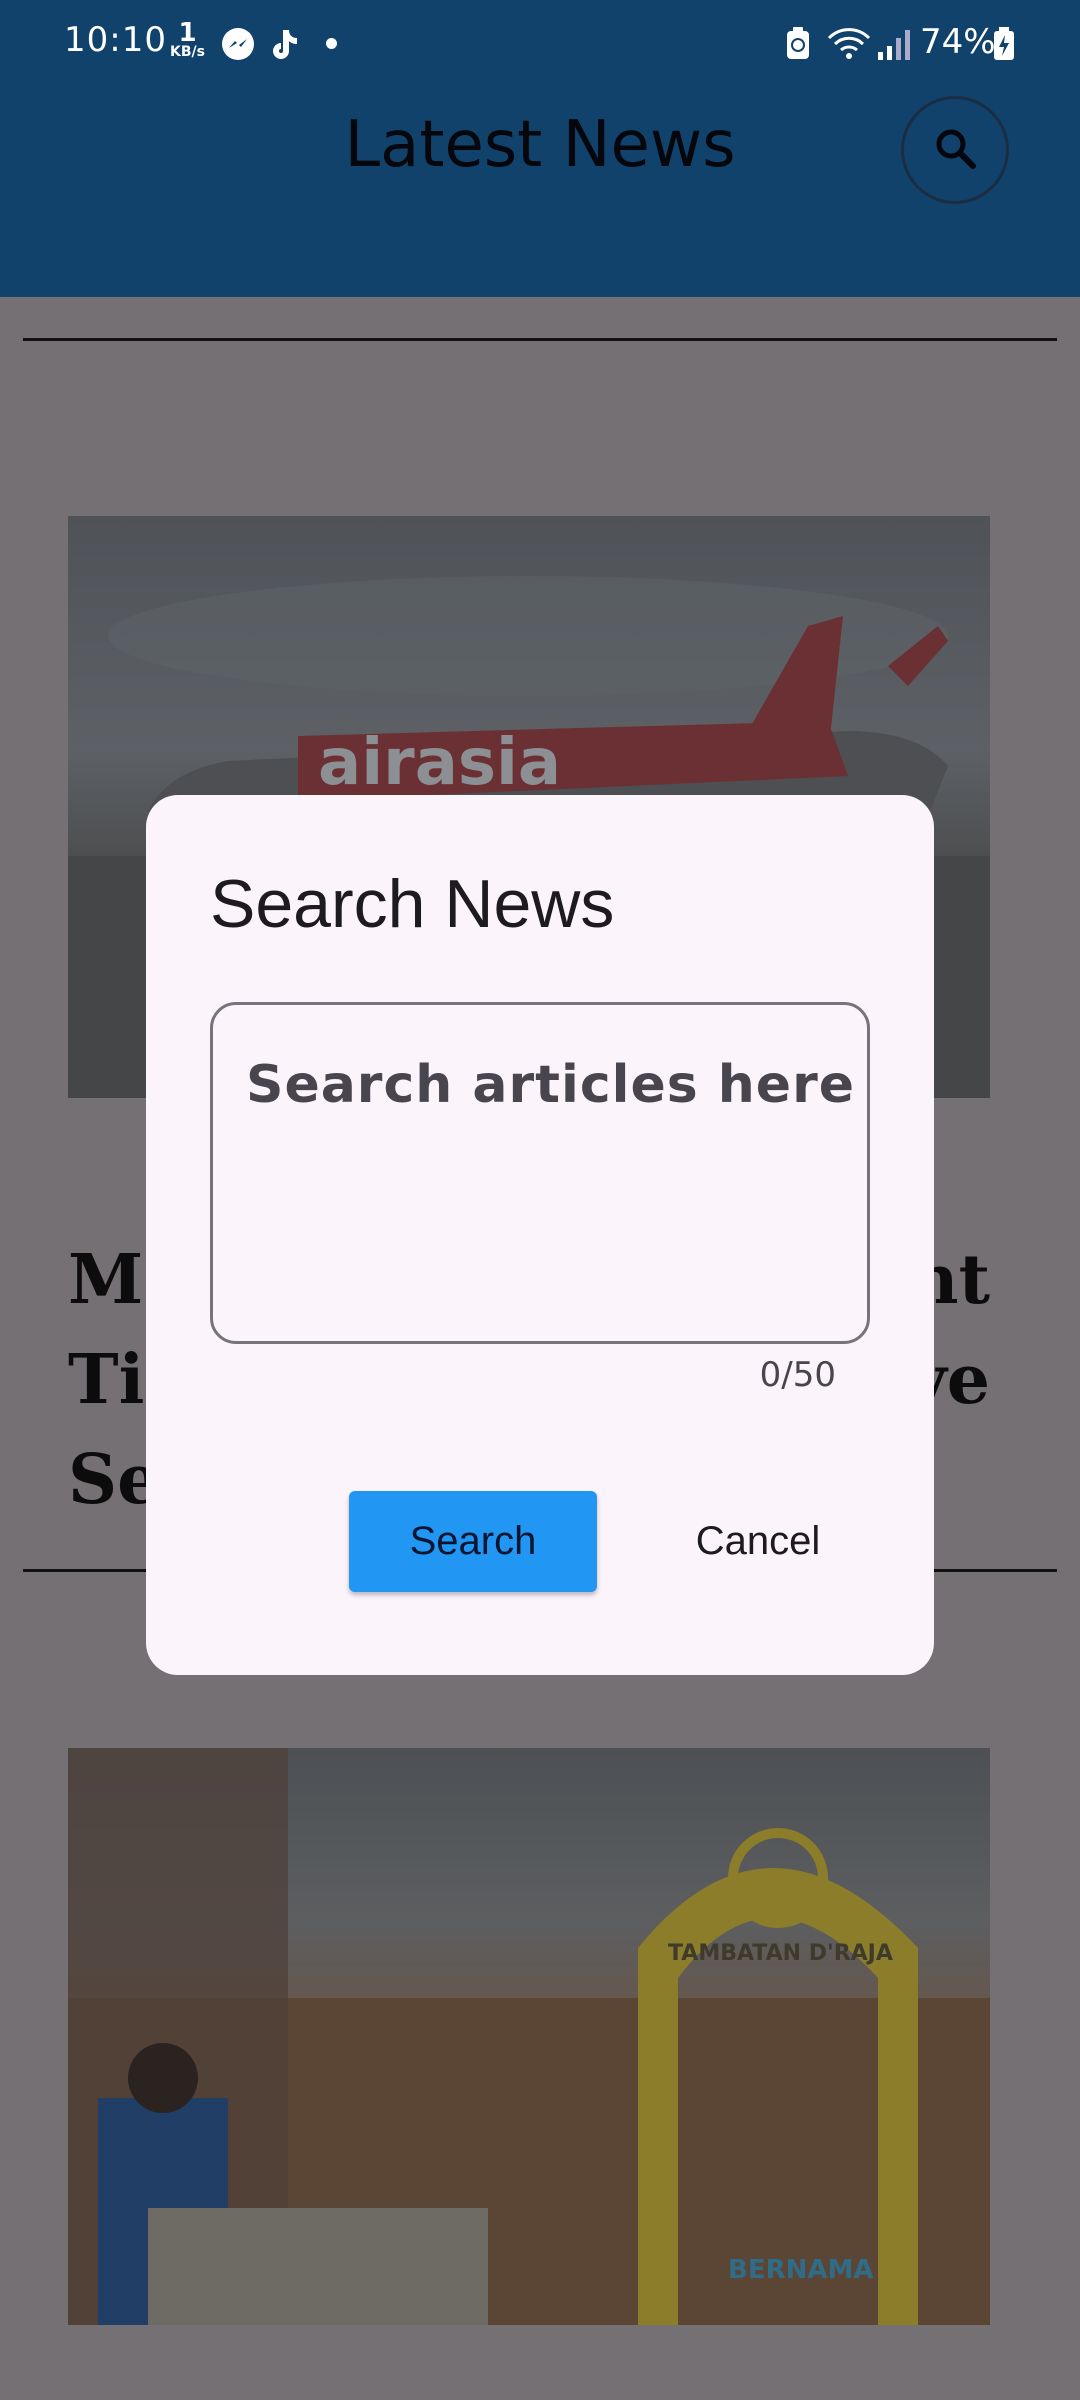 This screenshot has height=2400, width=1080. Describe the element at coordinates (115, 40) in the screenshot. I see `status-time: 10:10` at that location.